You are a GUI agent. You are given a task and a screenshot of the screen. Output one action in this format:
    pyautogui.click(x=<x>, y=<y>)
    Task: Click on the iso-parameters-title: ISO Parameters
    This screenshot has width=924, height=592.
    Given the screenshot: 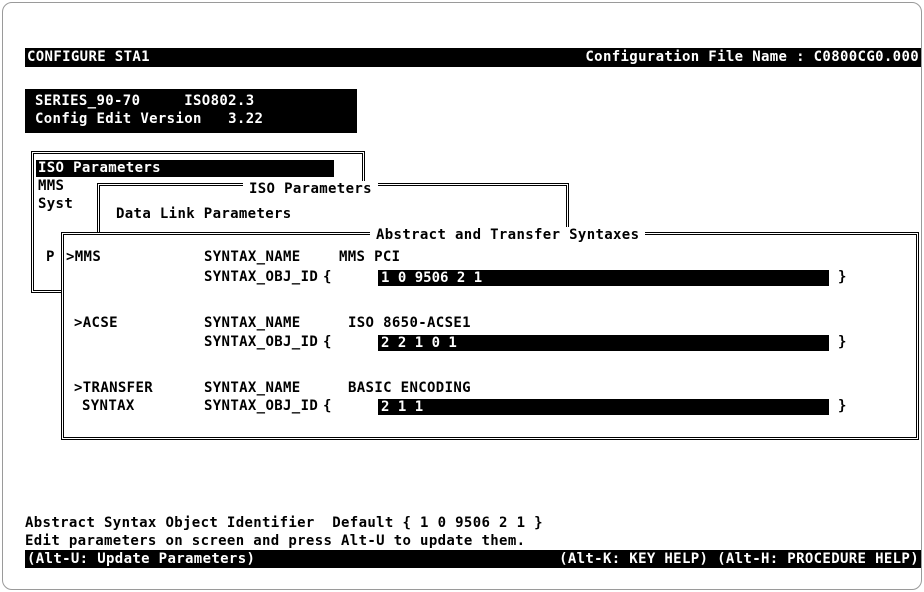 What is the action you would take?
    pyautogui.click(x=310, y=189)
    